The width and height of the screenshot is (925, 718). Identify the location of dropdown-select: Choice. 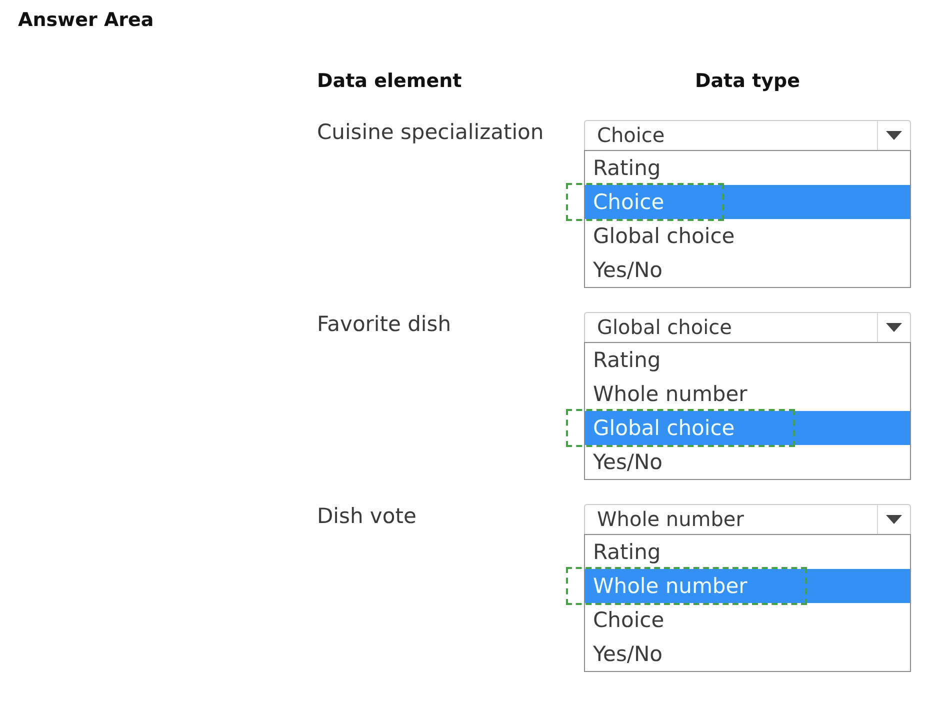
(747, 135).